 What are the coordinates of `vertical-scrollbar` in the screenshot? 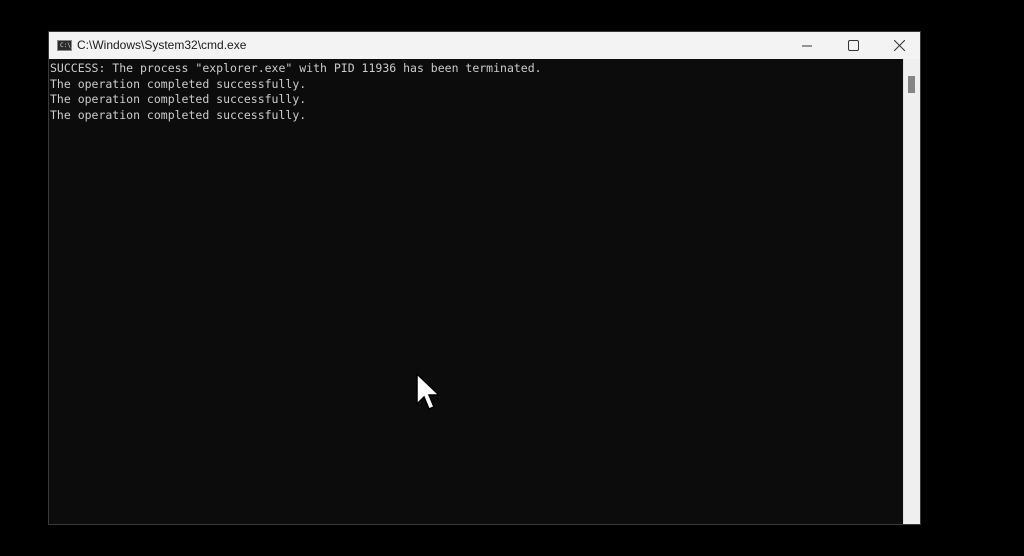 It's located at (911, 291).